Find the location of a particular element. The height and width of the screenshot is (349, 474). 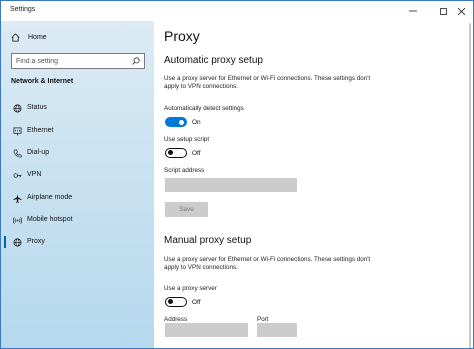

sidebar-item-dial-up: Dial-up is located at coordinates (77, 153).